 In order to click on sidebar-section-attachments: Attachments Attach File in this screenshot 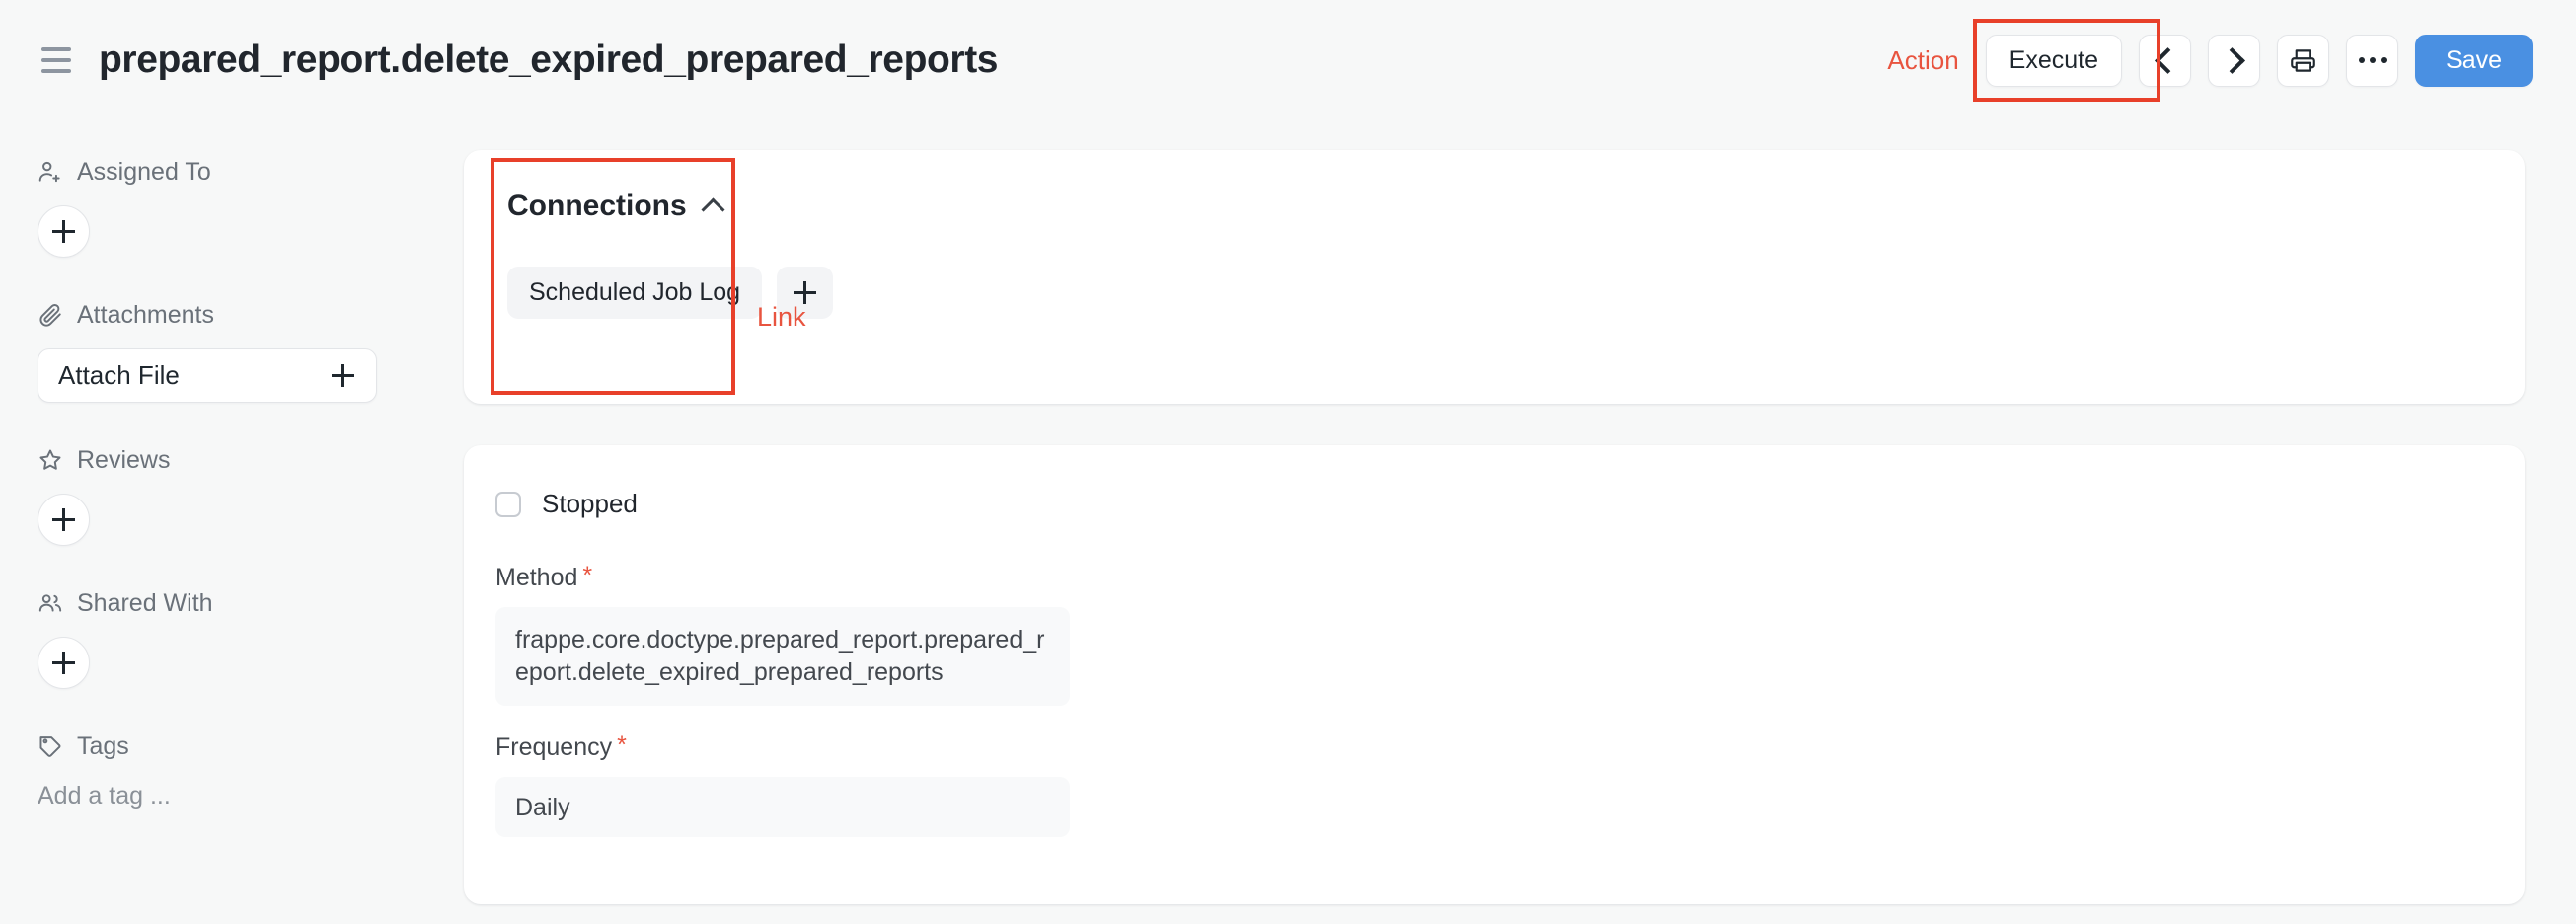, I will do `click(217, 349)`.